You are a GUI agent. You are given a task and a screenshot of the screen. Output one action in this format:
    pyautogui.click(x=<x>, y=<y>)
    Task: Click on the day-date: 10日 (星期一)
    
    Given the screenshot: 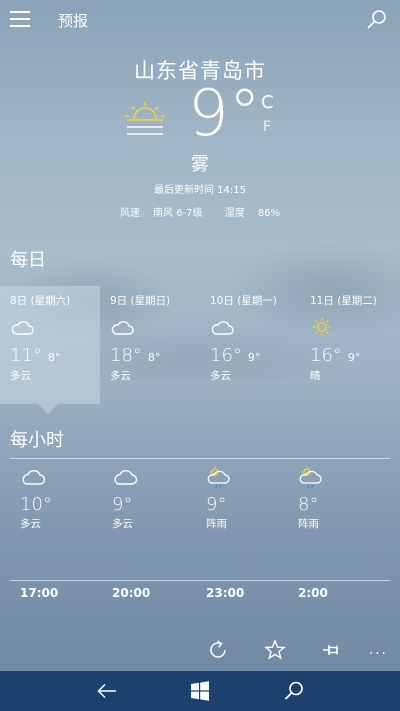 What is the action you would take?
    pyautogui.click(x=243, y=301)
    